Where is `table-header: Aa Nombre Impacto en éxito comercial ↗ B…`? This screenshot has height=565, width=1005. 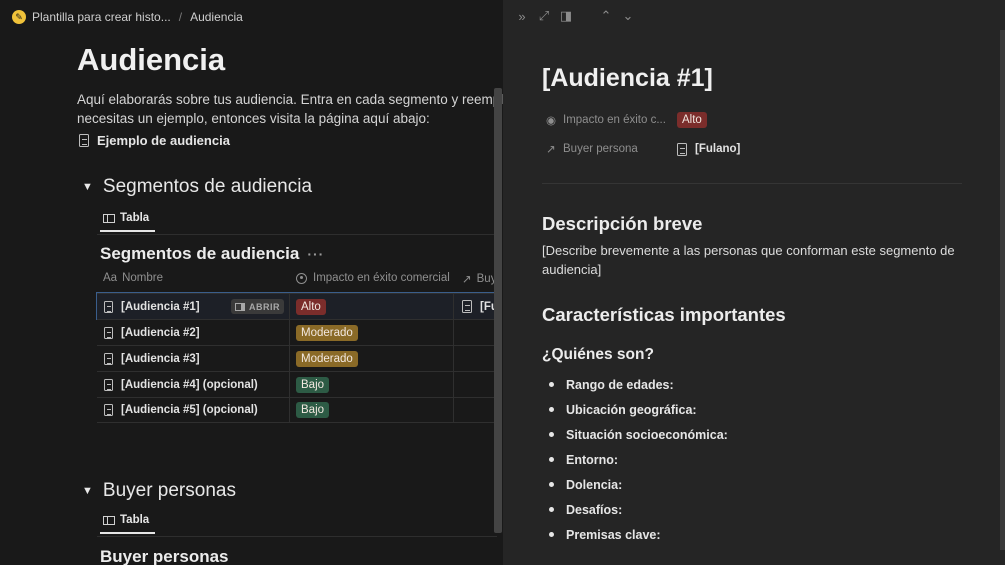 table-header: Aa Nombre Impacto en éxito comercial ↗ B… is located at coordinates (300, 281).